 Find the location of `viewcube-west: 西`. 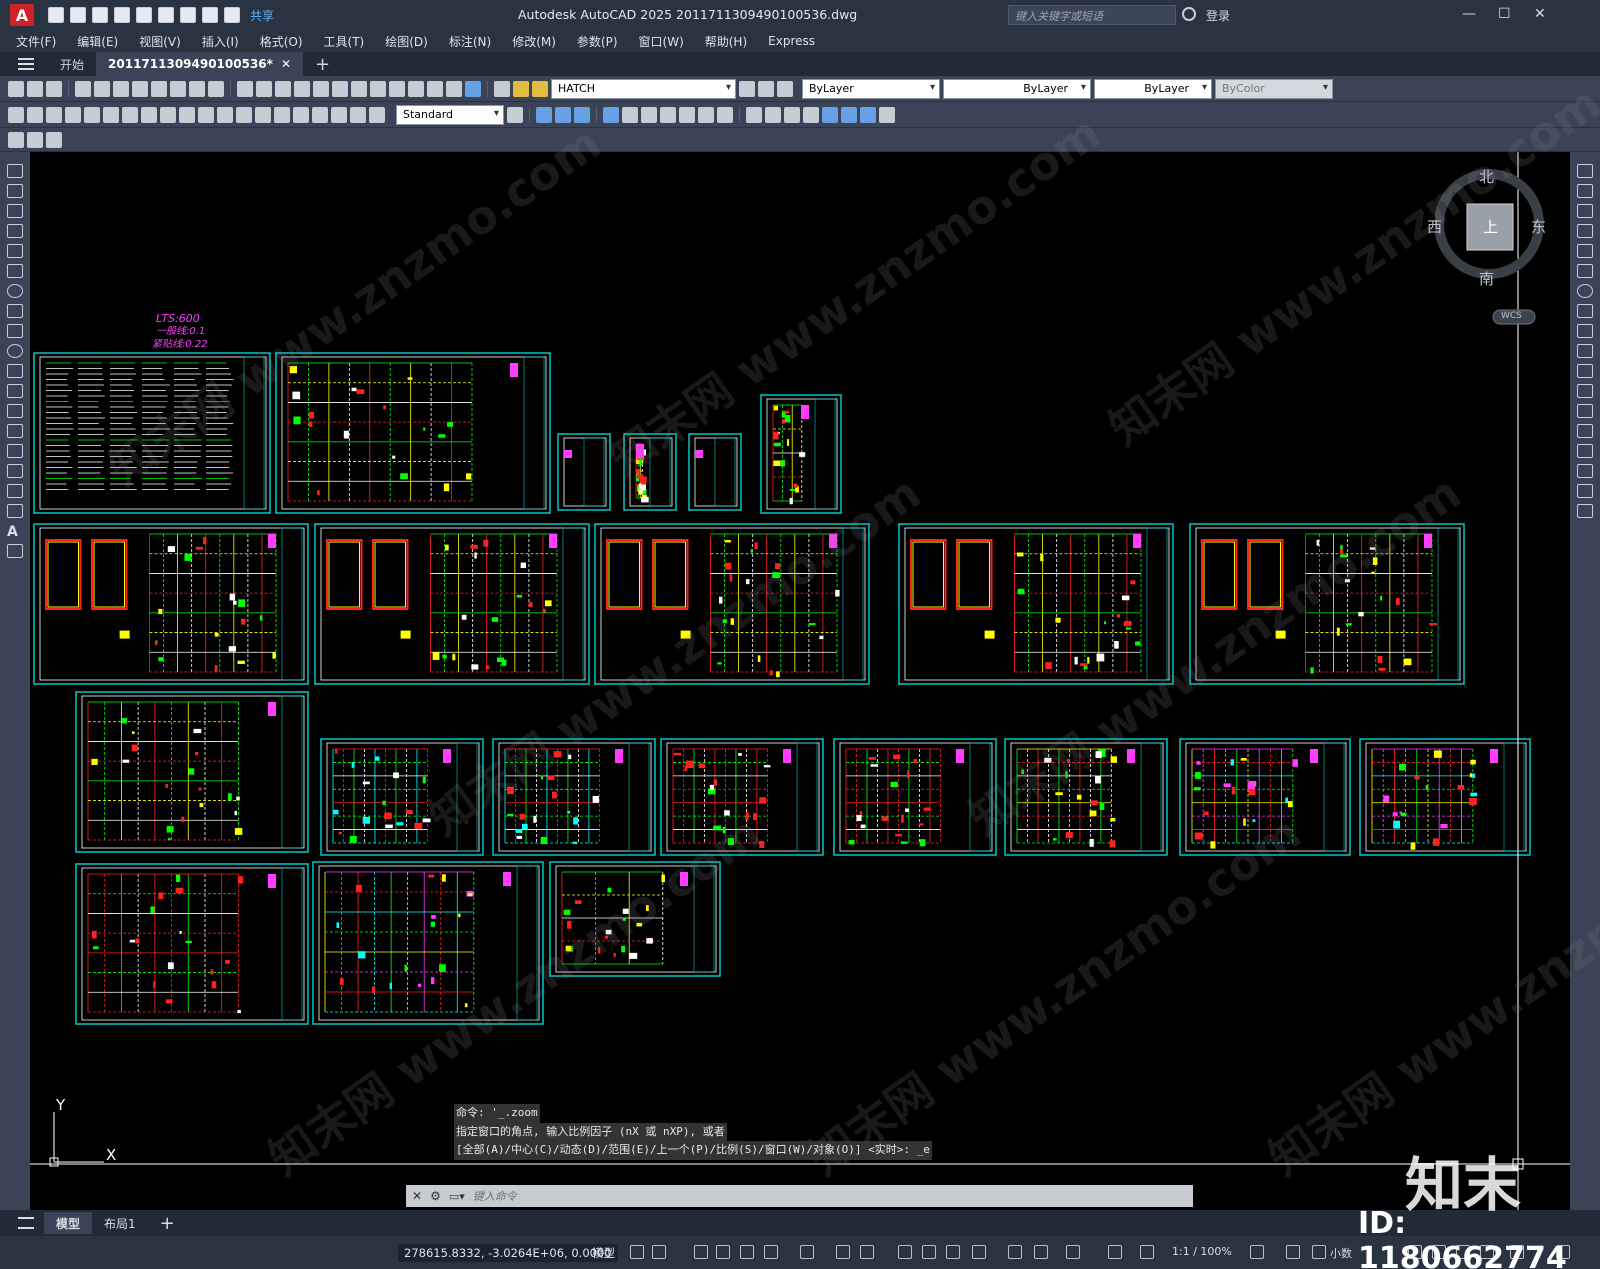

viewcube-west: 西 is located at coordinates (1434, 226).